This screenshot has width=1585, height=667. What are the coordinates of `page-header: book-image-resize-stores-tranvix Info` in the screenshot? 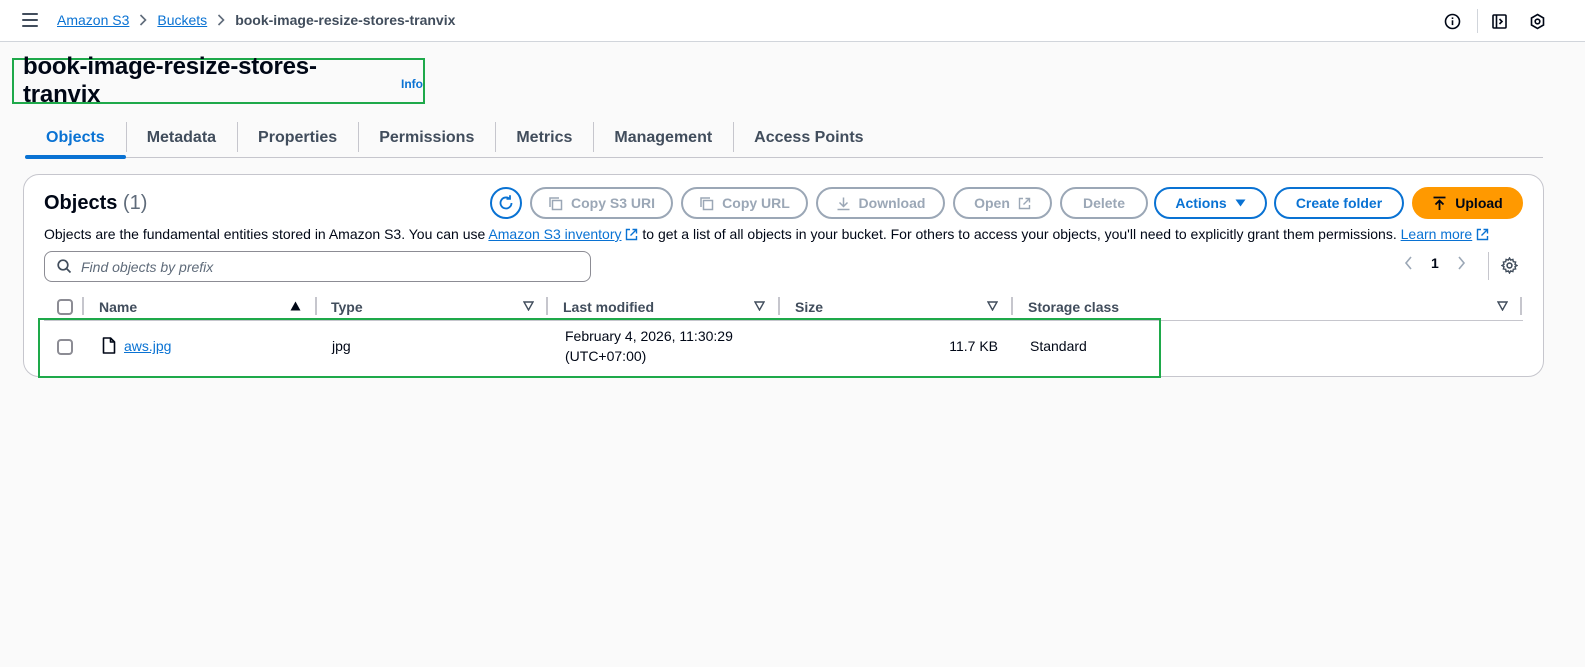 It's located at (218, 80).